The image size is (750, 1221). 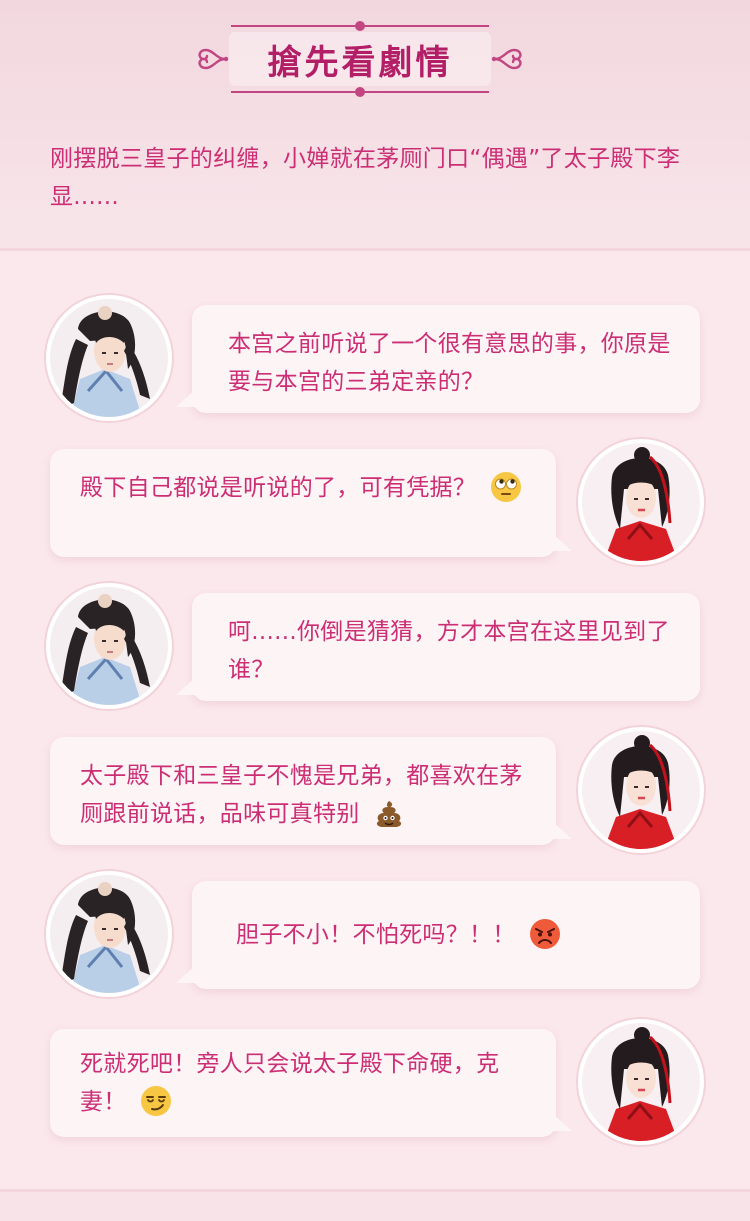 I want to click on chat-bubble-1: 本宫之前听说了一个很有意思的事，你原是要与本宫的三弟定亲的？, so click(x=438, y=359).